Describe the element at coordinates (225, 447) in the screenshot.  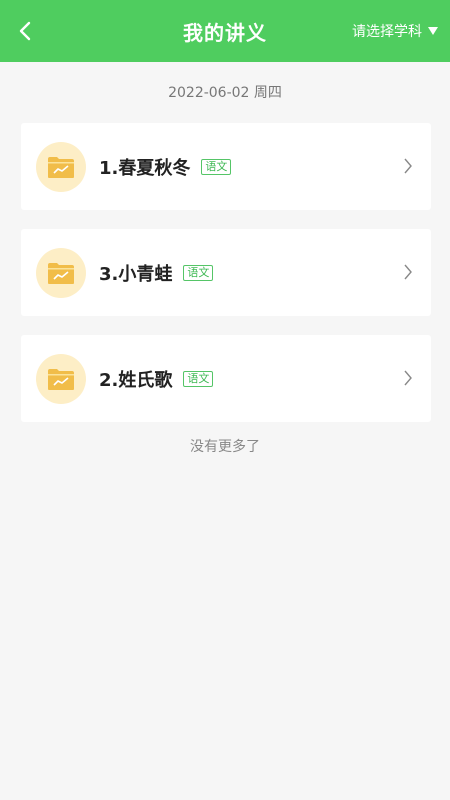
I see `no-more-label: 没有更多了` at that location.